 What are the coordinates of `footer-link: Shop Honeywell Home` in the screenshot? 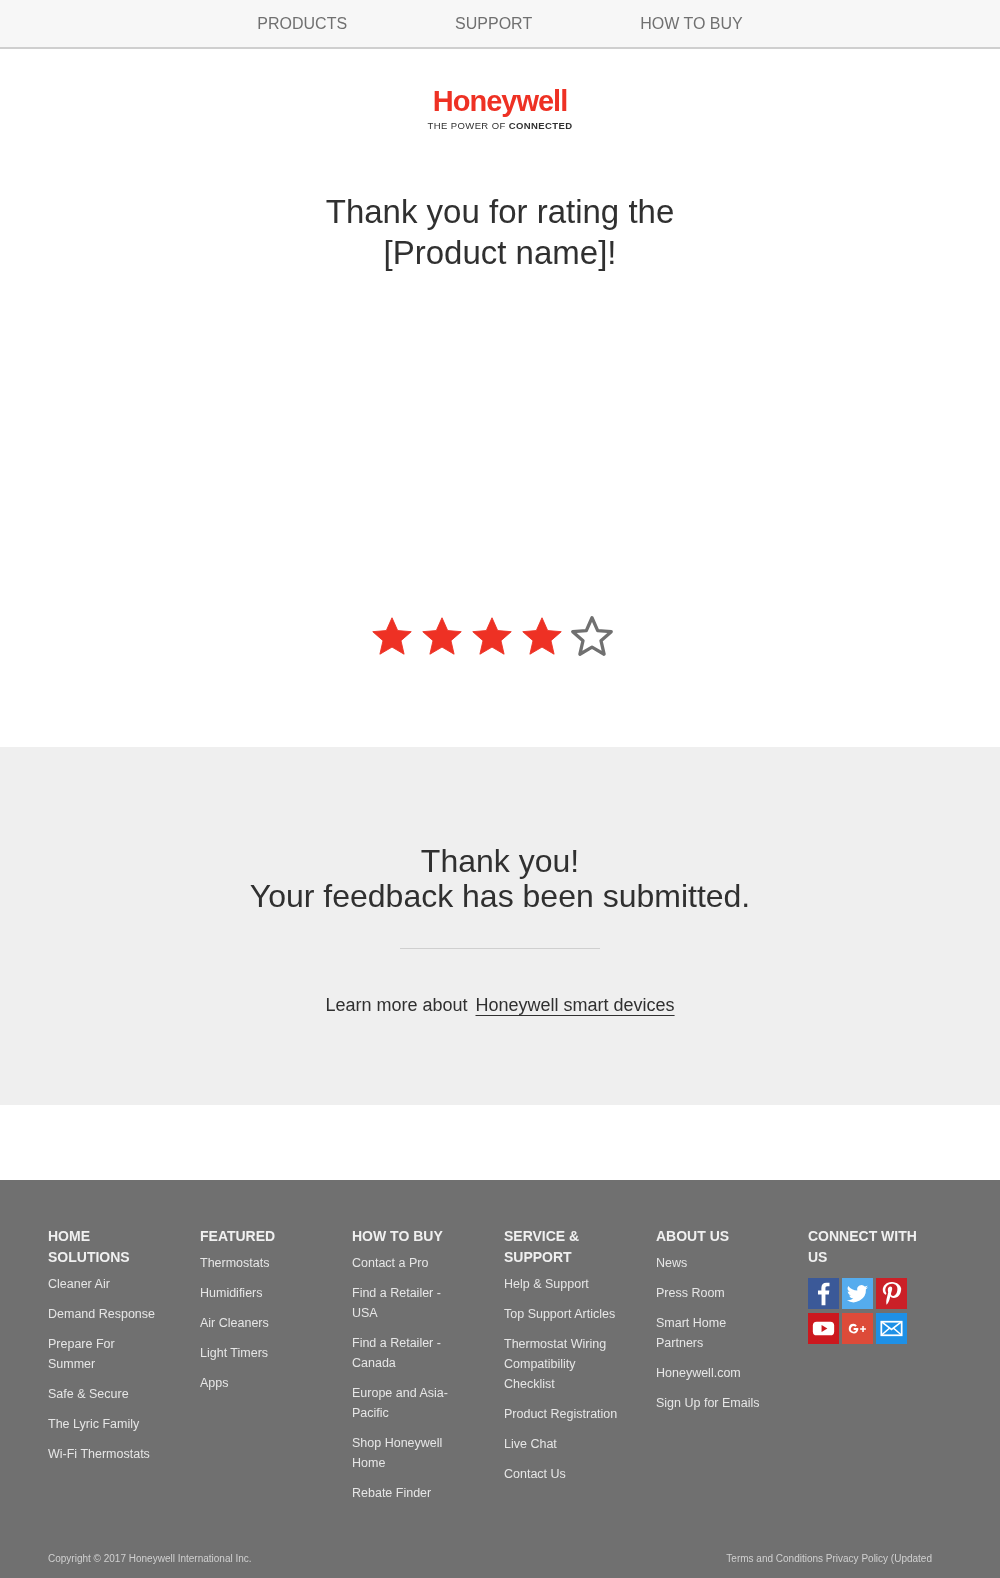 It's located at (409, 1453).